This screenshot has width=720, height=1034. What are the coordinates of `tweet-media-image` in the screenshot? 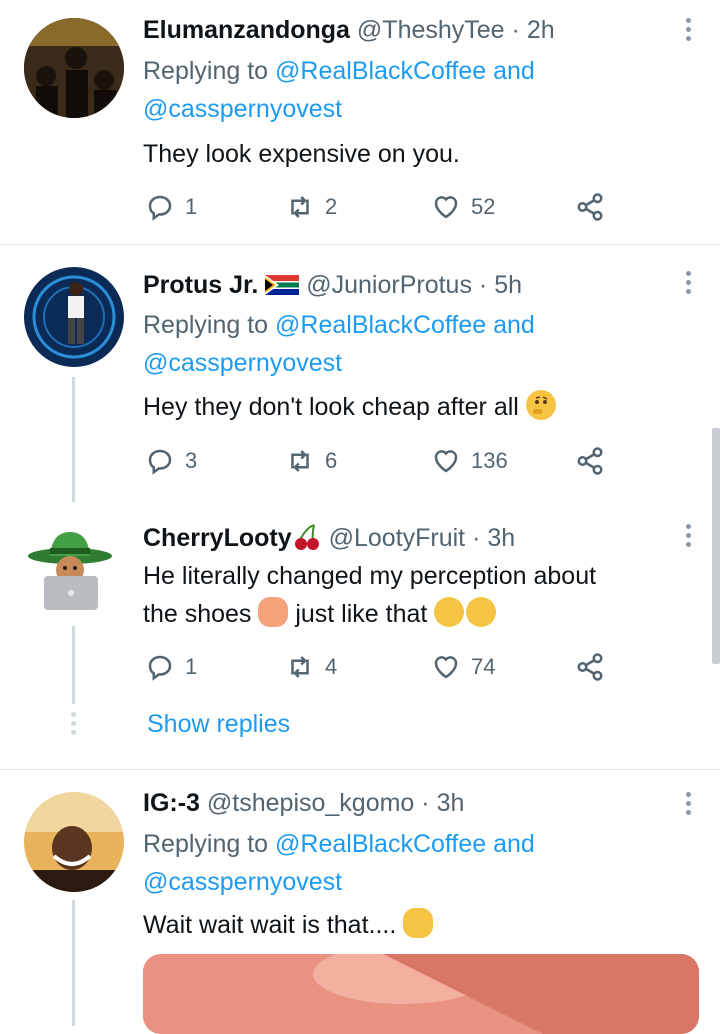 It's located at (421, 994).